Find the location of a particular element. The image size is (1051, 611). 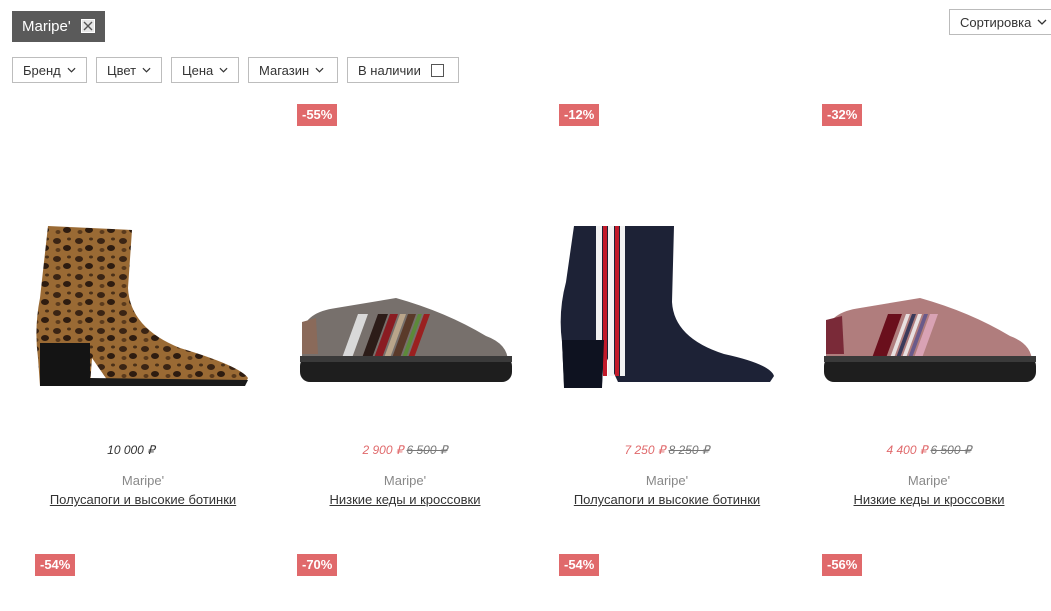

product-image-grey-sneaker is located at coordinates (405, 340).